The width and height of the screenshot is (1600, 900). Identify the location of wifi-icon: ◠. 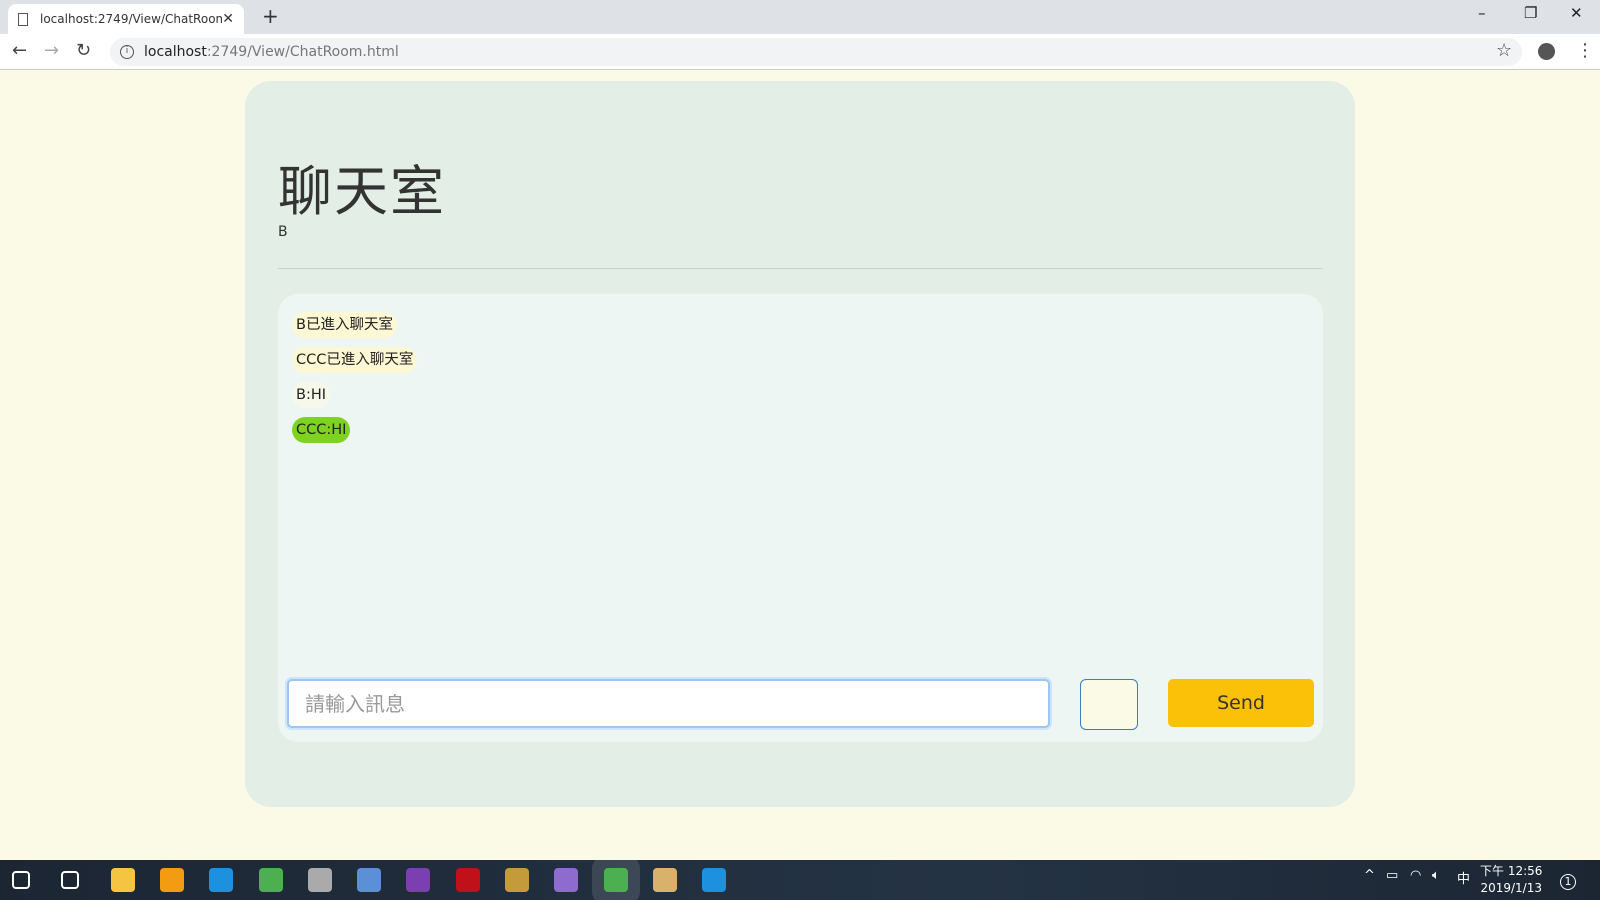
(1415, 875).